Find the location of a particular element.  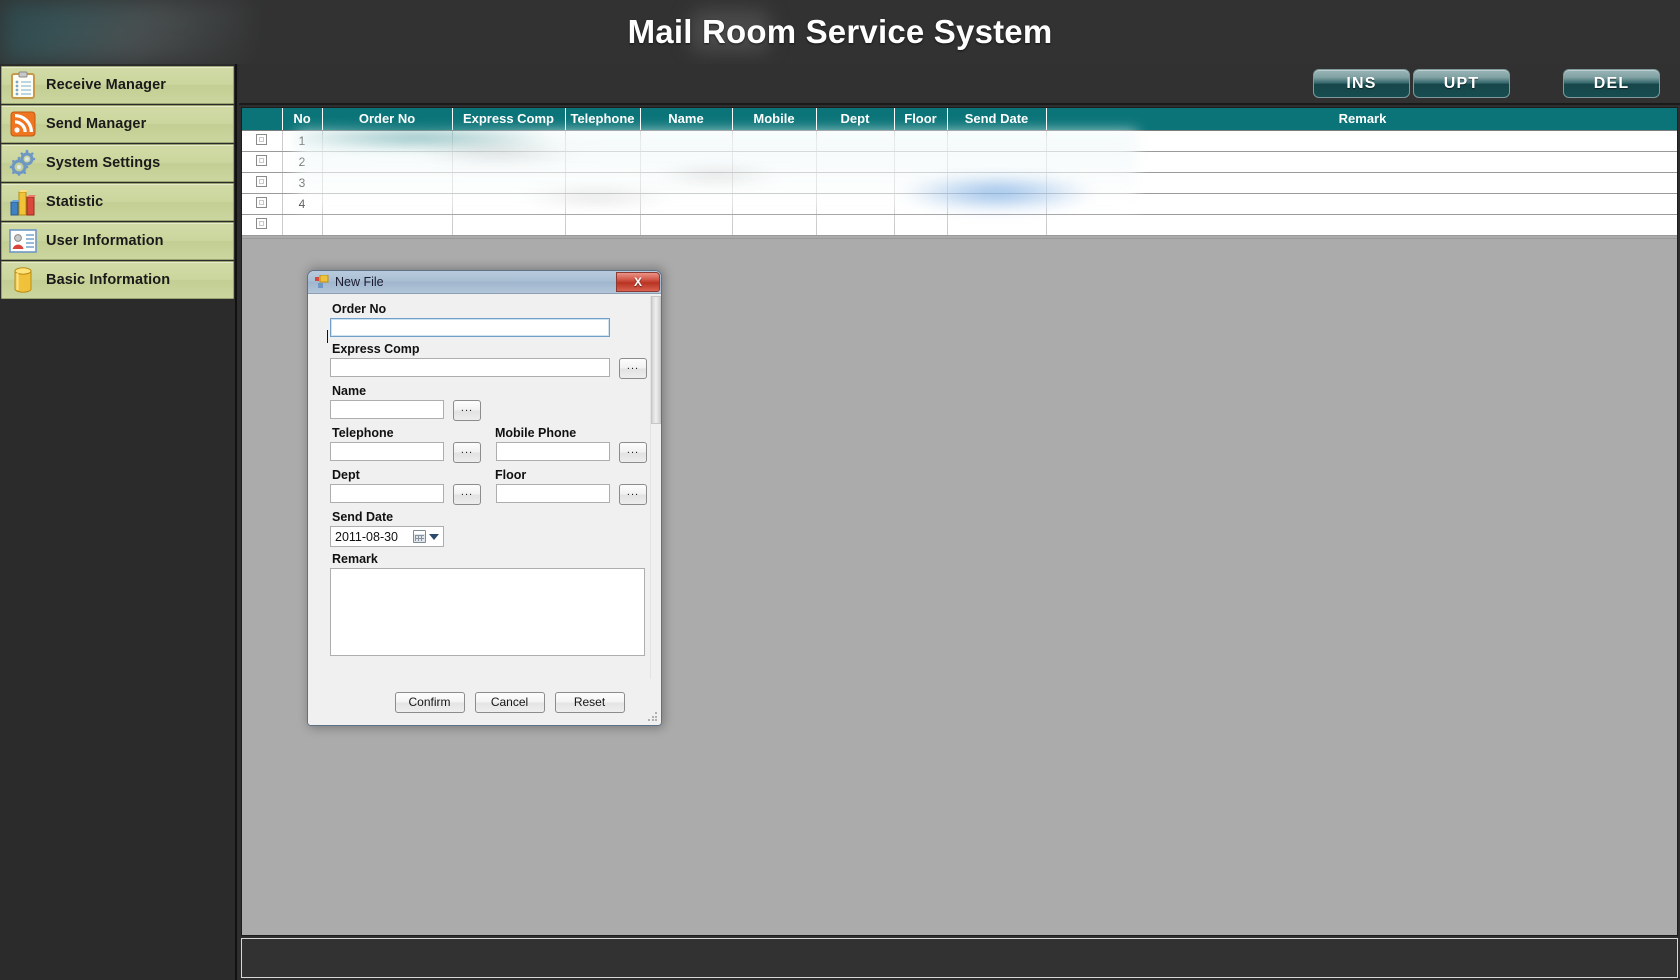

column-header-dept: Dept is located at coordinates (855, 119).